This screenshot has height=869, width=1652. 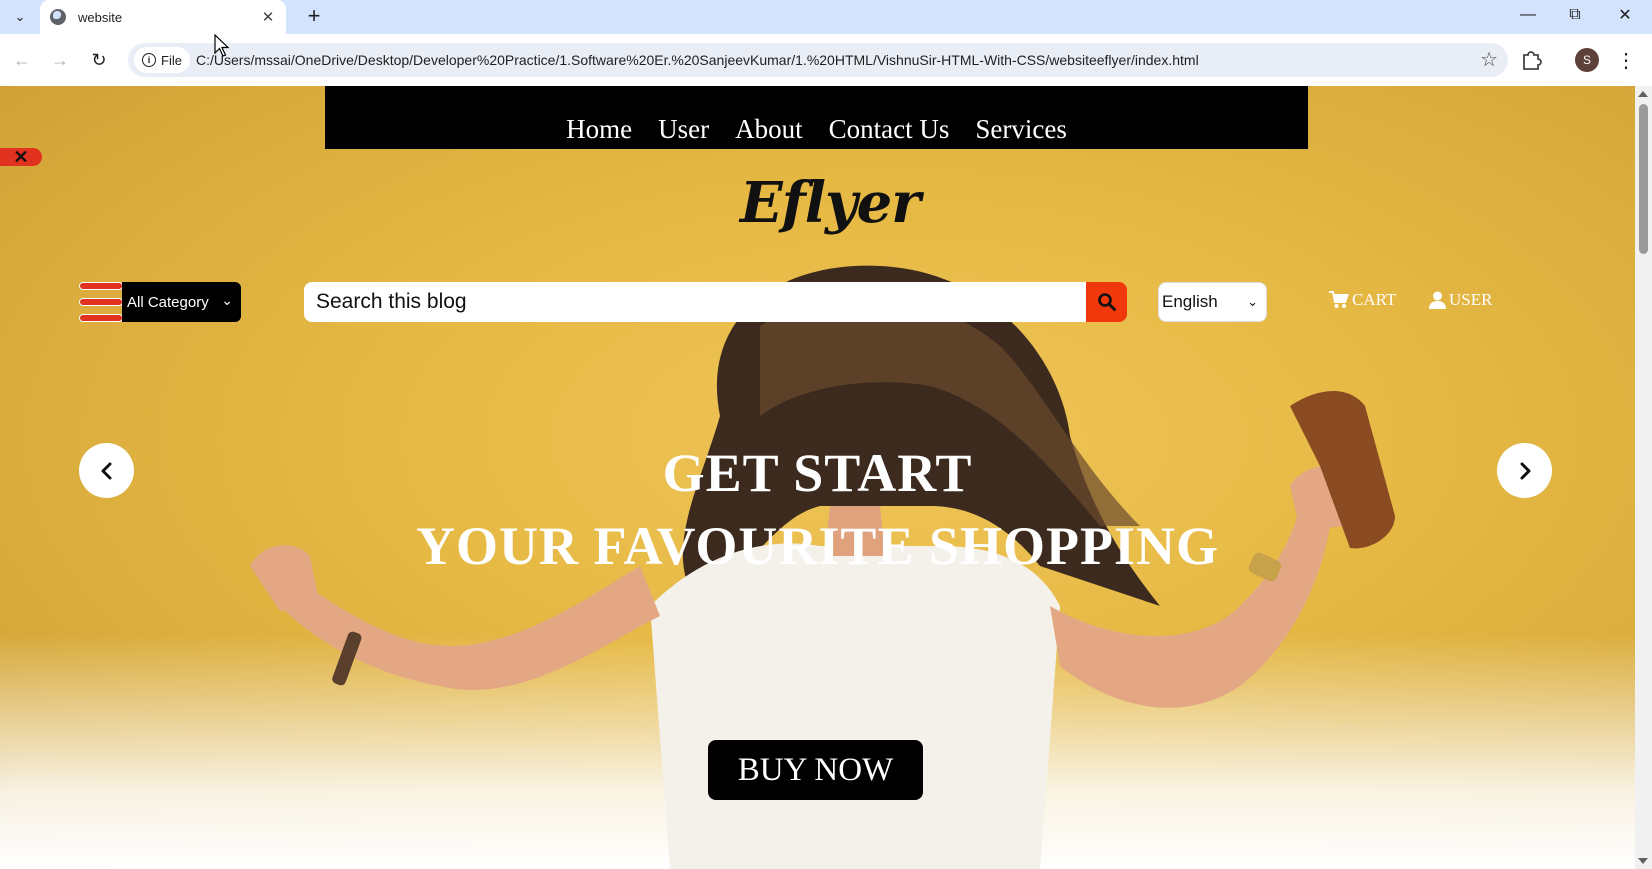 I want to click on nav-home-link: Home, so click(x=599, y=129).